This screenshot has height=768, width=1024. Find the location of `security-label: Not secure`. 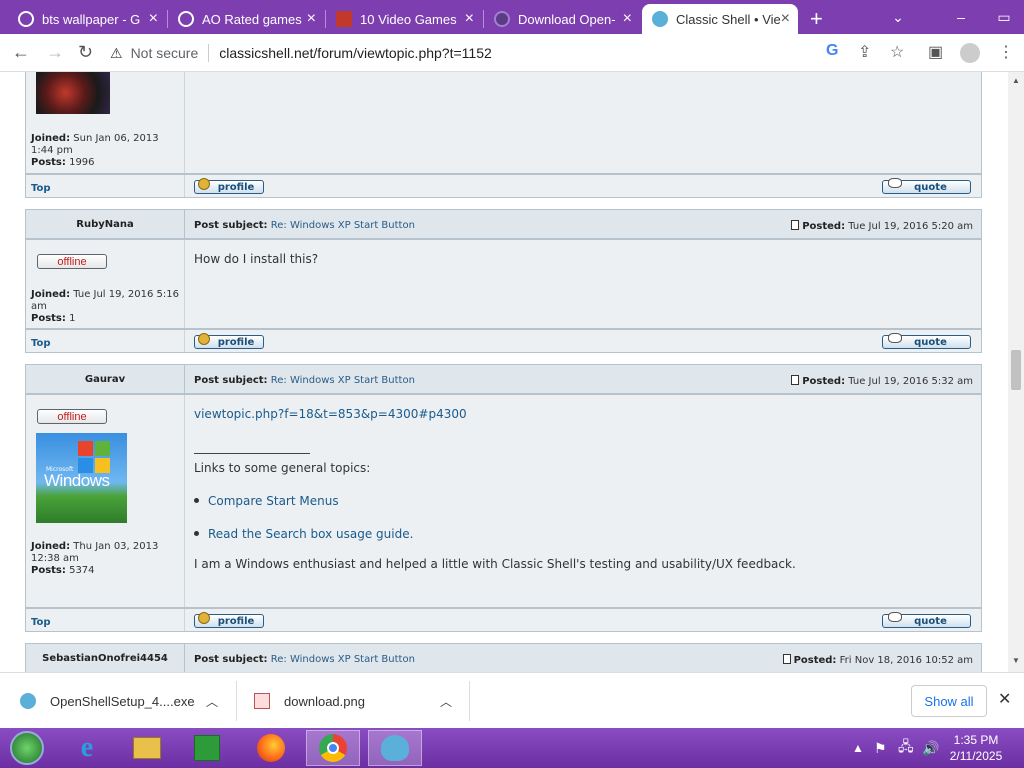

security-label: Not secure is located at coordinates (165, 53).